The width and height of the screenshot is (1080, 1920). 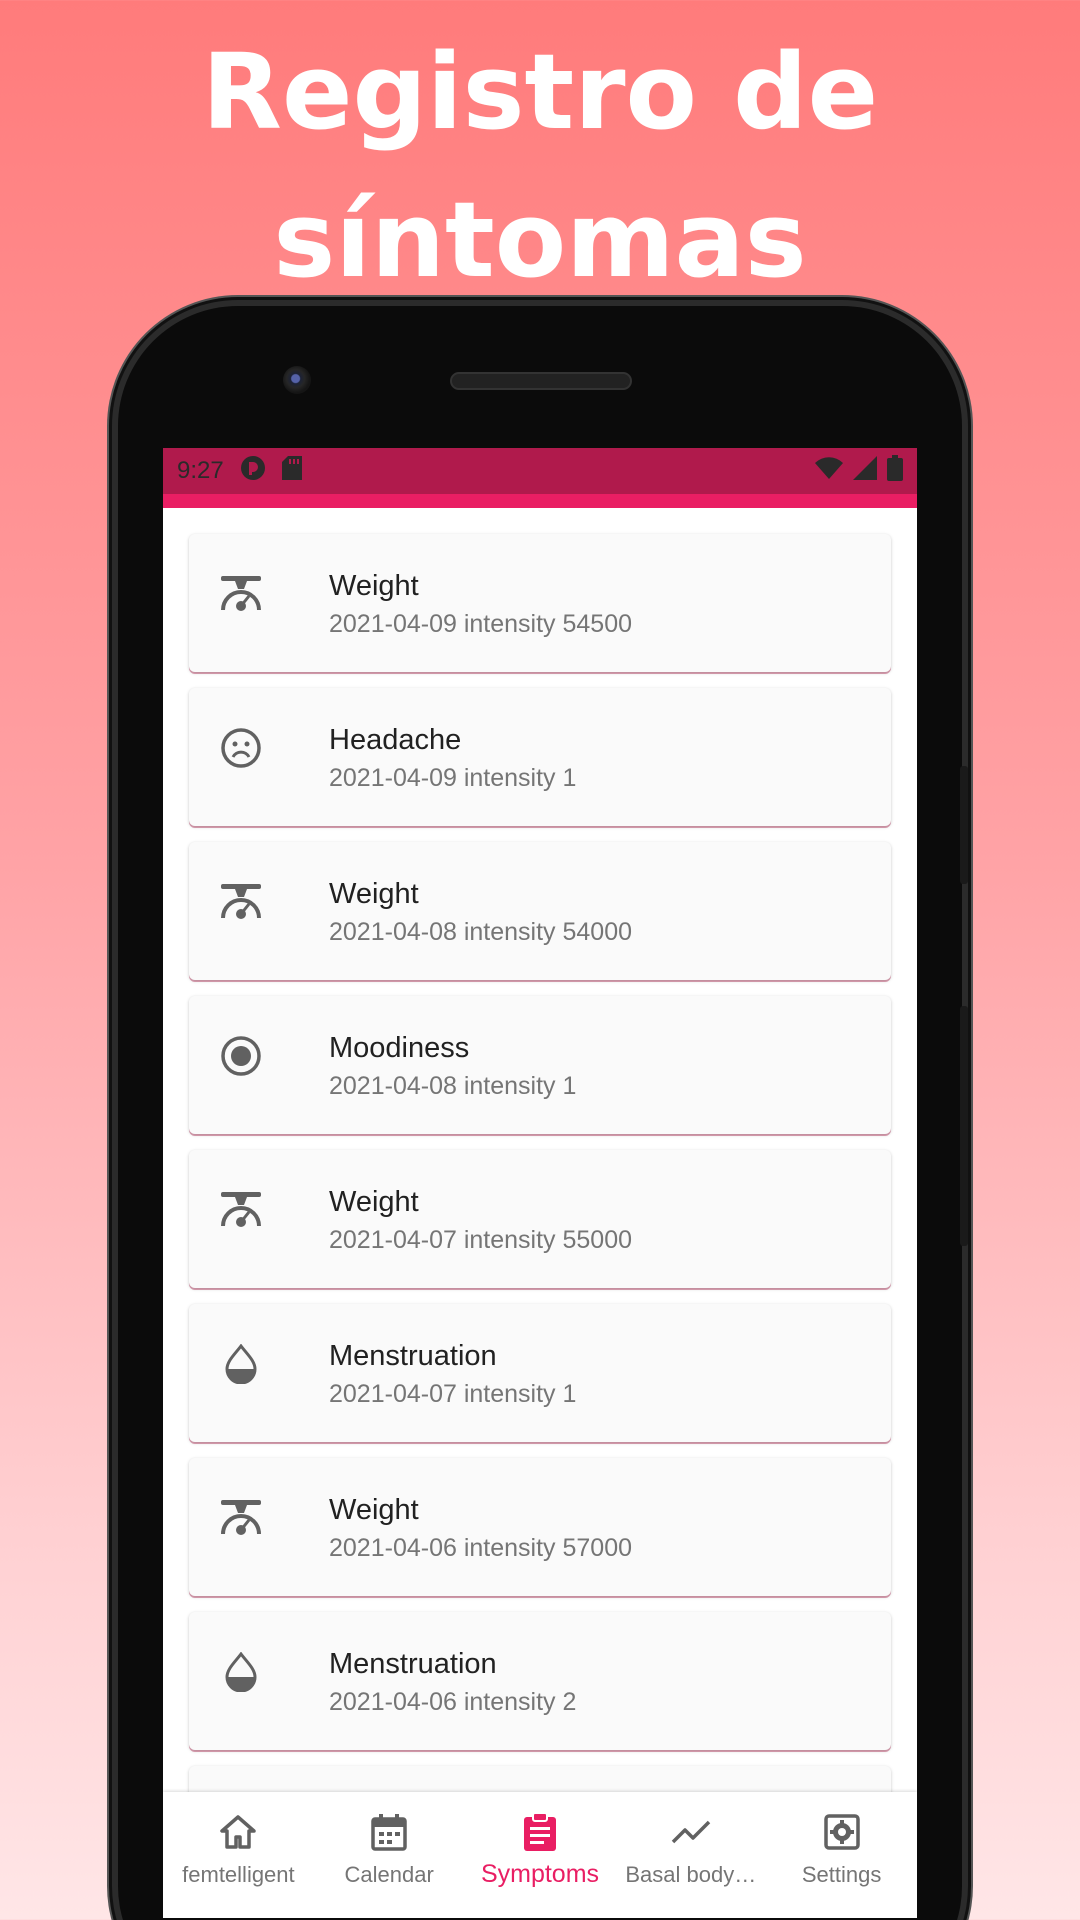 What do you see at coordinates (540, 911) in the screenshot?
I see `symptom-card: Weight 2021-04-08 intensity 54000` at bounding box center [540, 911].